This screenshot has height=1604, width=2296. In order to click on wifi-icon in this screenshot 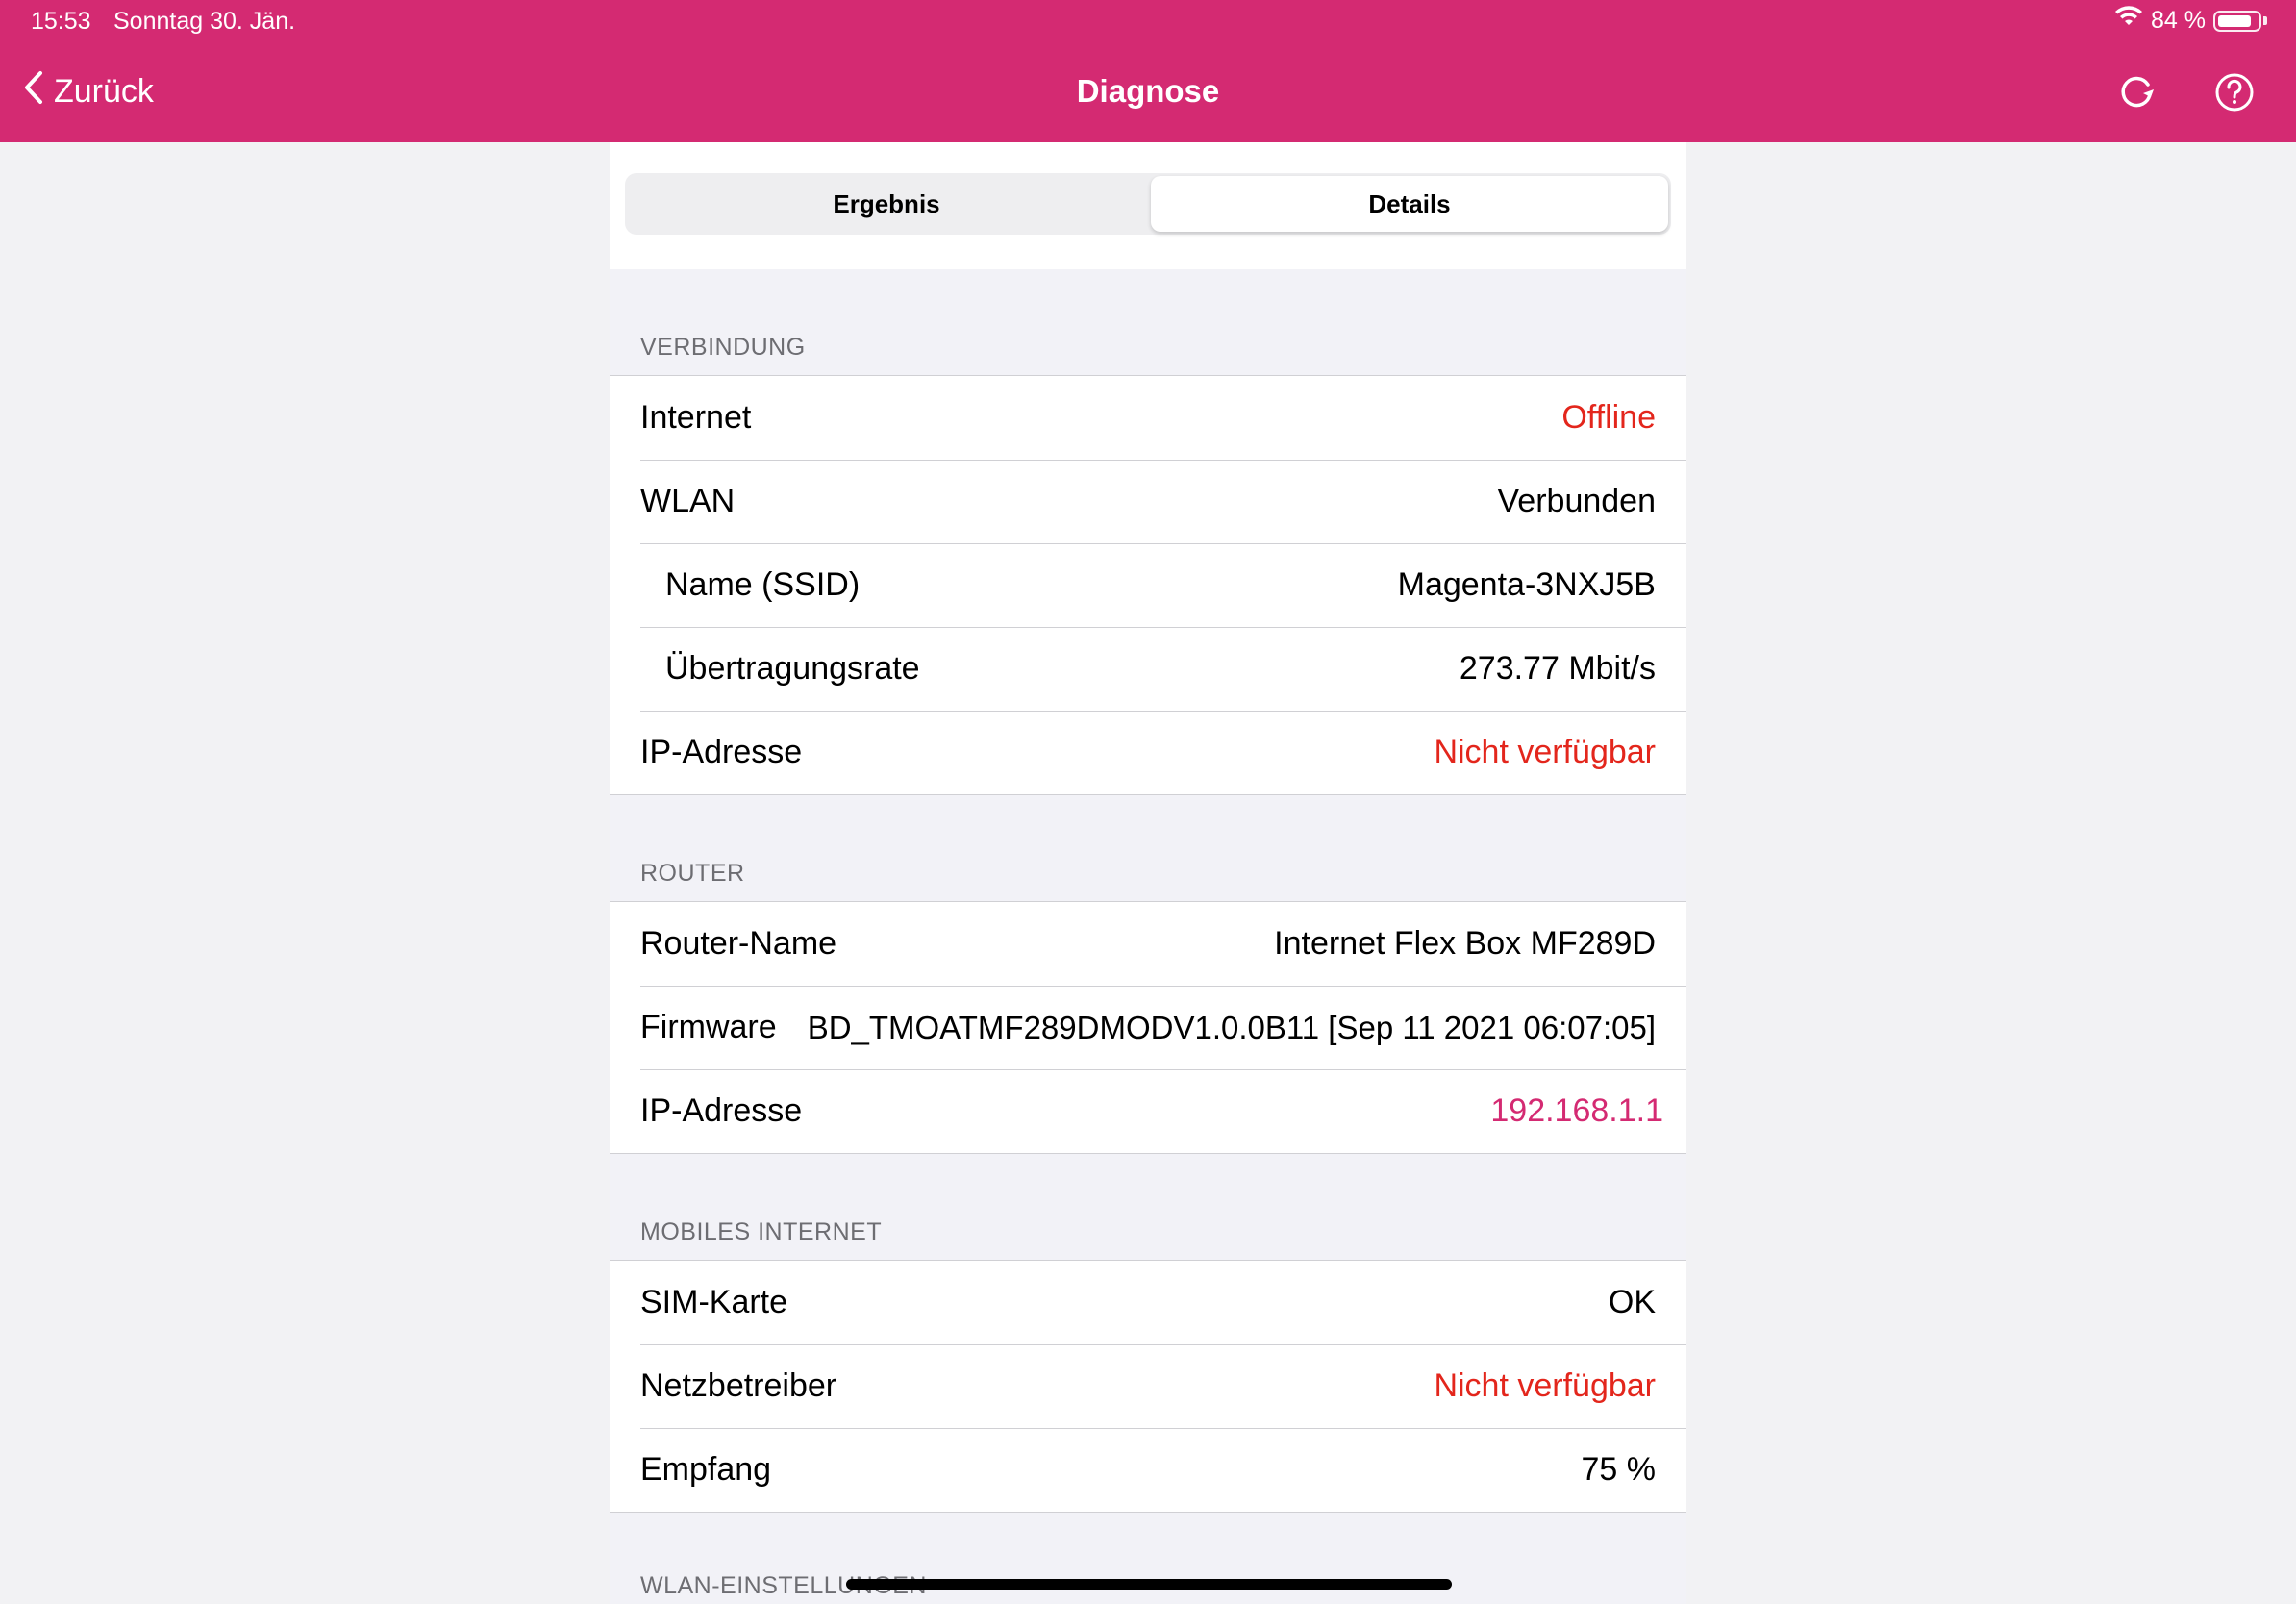, I will do `click(2128, 21)`.